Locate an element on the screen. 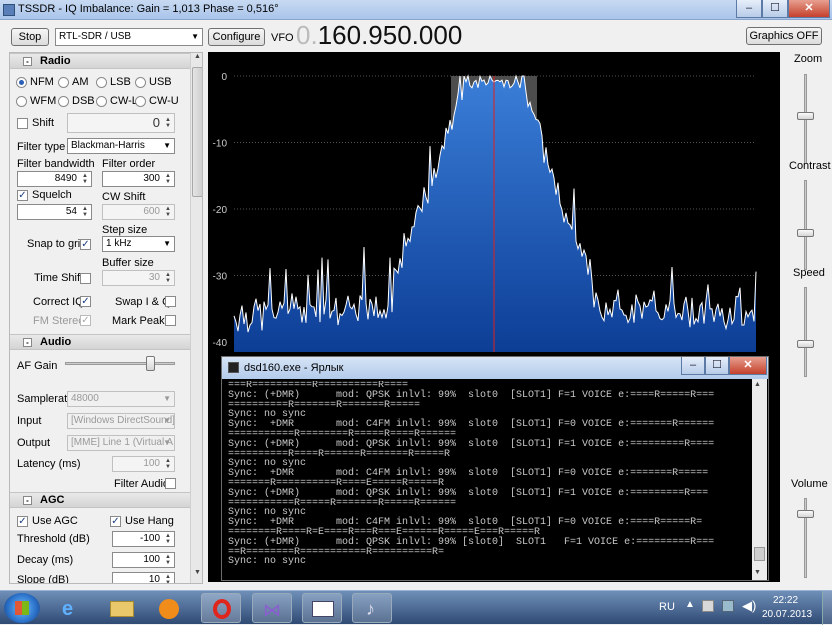  shift-value-field: 0 ▲ ▼ is located at coordinates (121, 123).